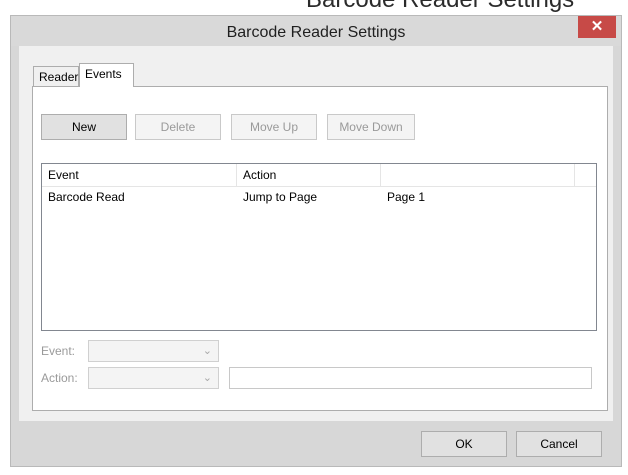 This screenshot has width=628, height=475. I want to click on row-target: Page 1, so click(406, 197).